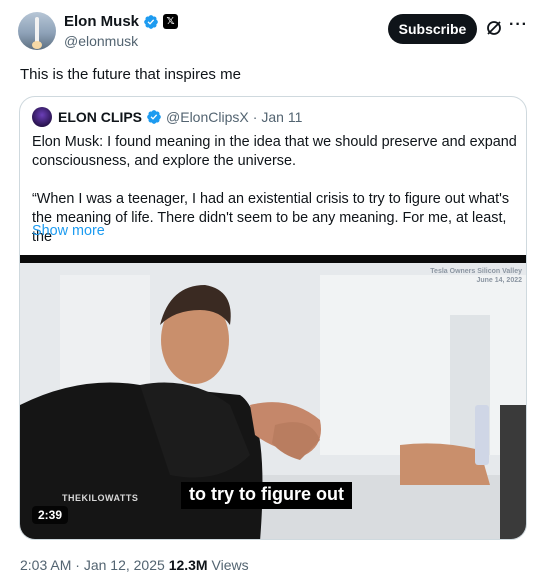 This screenshot has height=584, width=536. I want to click on quoted-verified-badge-icon, so click(154, 117).